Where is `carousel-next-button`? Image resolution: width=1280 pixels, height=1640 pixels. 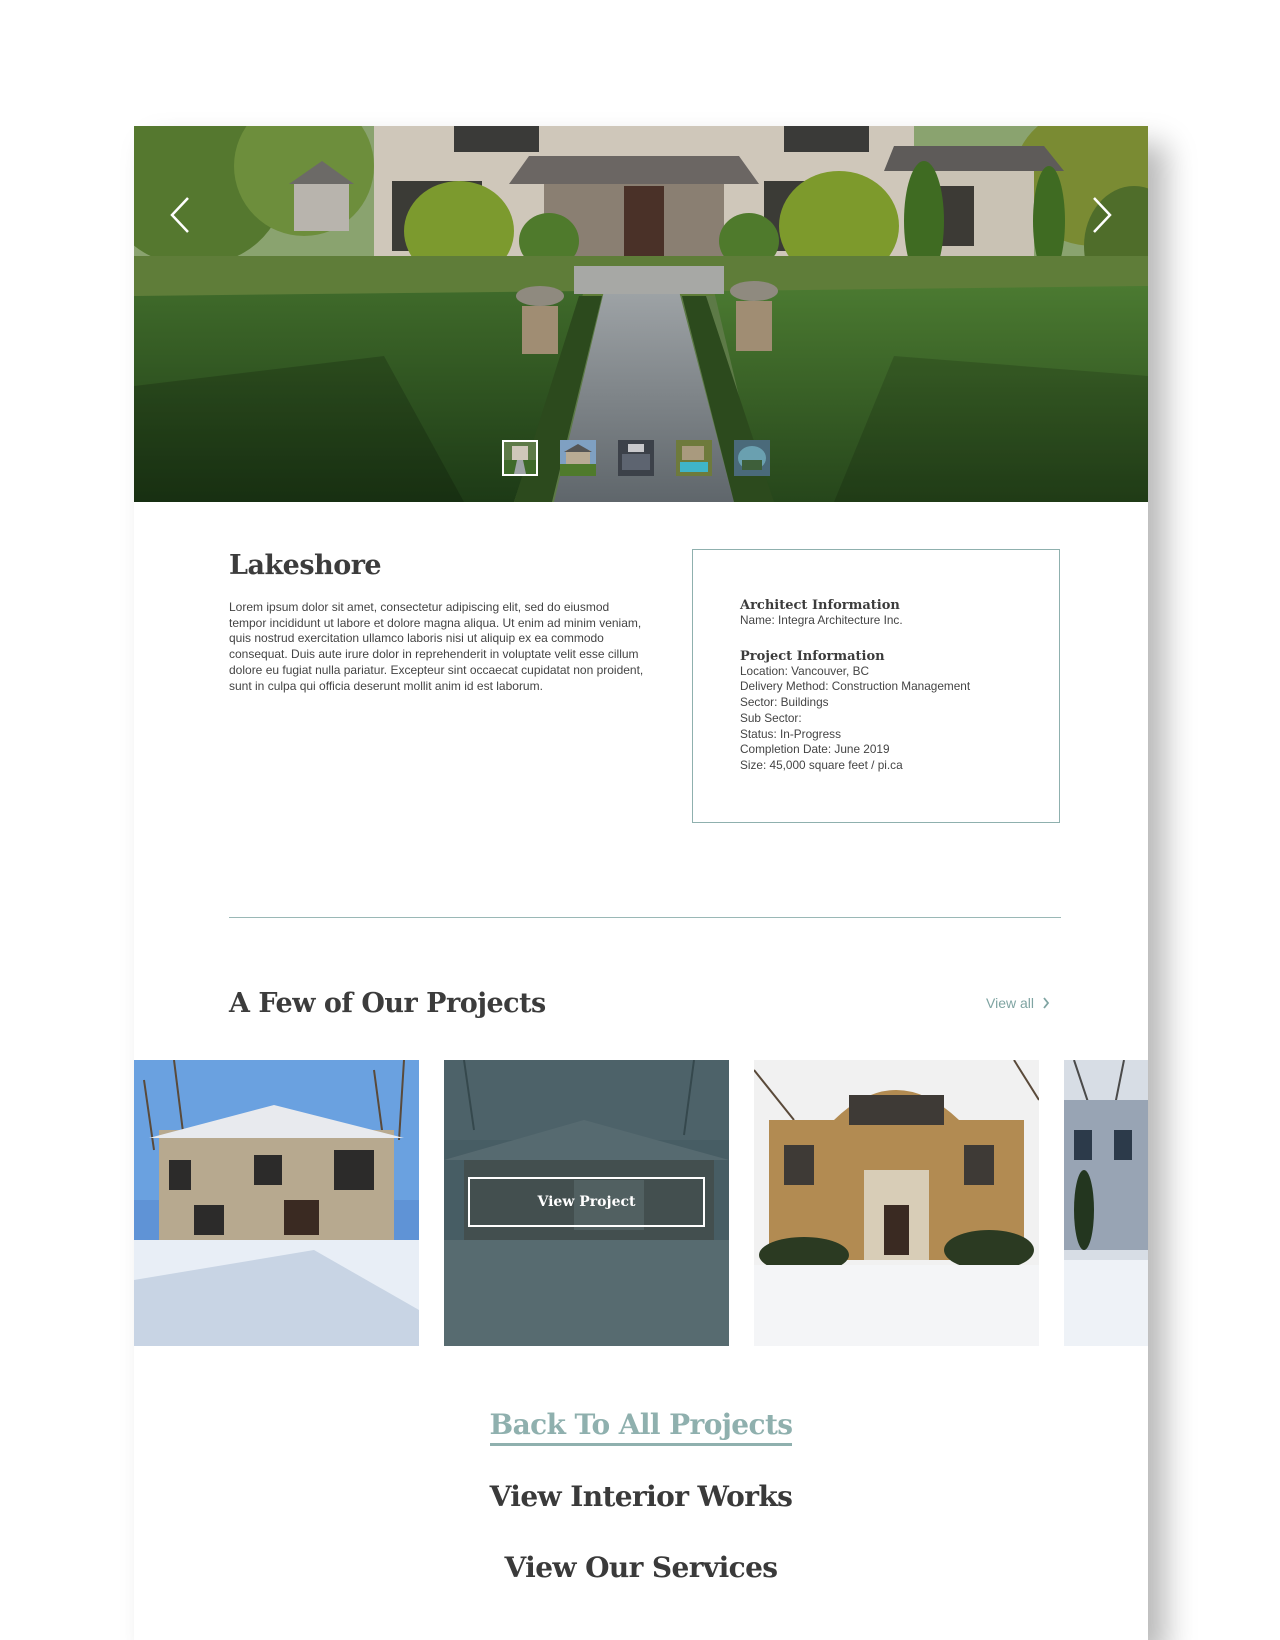
carousel-next-button is located at coordinates (1102, 215).